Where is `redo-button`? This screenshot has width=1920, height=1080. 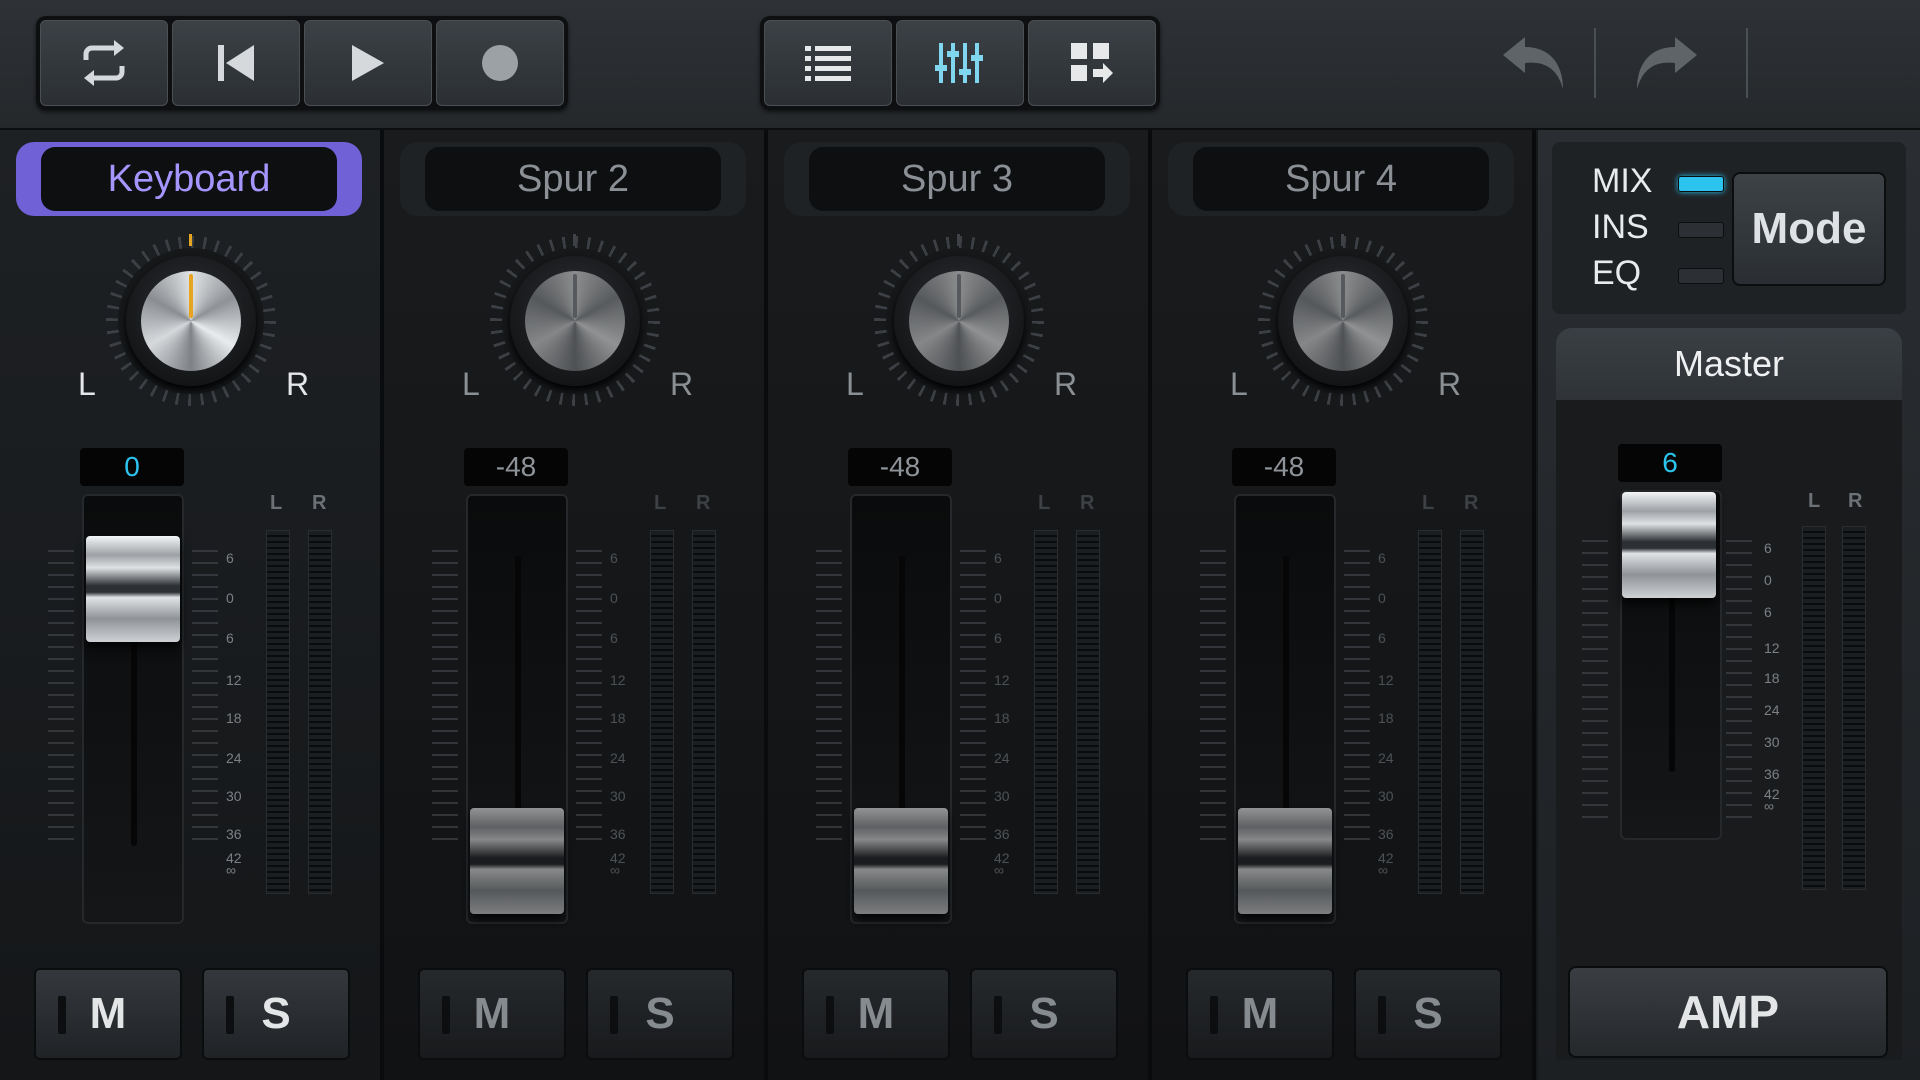
redo-button is located at coordinates (1666, 63).